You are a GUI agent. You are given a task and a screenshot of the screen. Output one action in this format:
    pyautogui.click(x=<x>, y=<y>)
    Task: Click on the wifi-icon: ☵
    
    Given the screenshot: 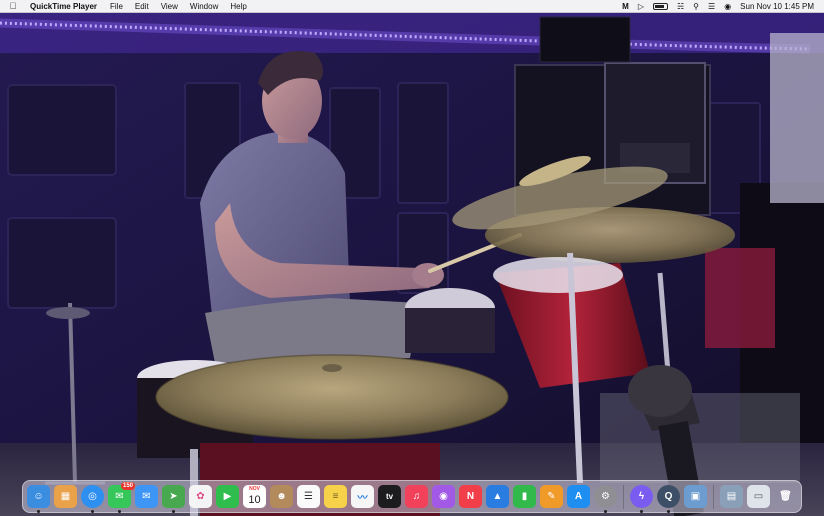 What is the action you would take?
    pyautogui.click(x=680, y=6)
    